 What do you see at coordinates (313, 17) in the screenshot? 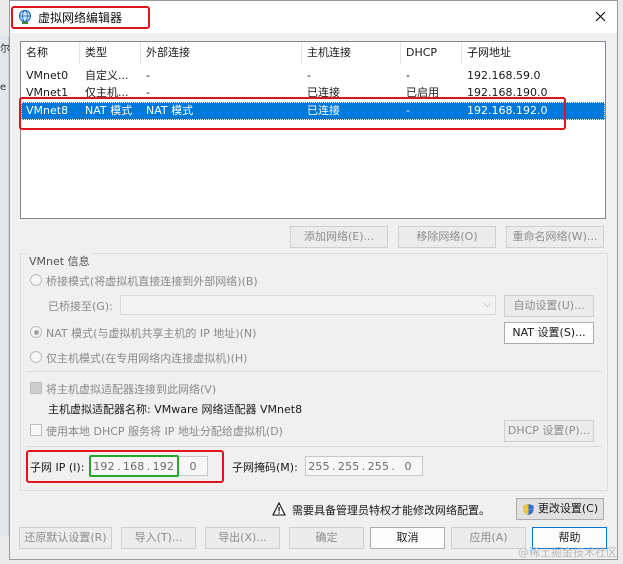
I see `title-bar: 虚拟网络编辑器` at bounding box center [313, 17].